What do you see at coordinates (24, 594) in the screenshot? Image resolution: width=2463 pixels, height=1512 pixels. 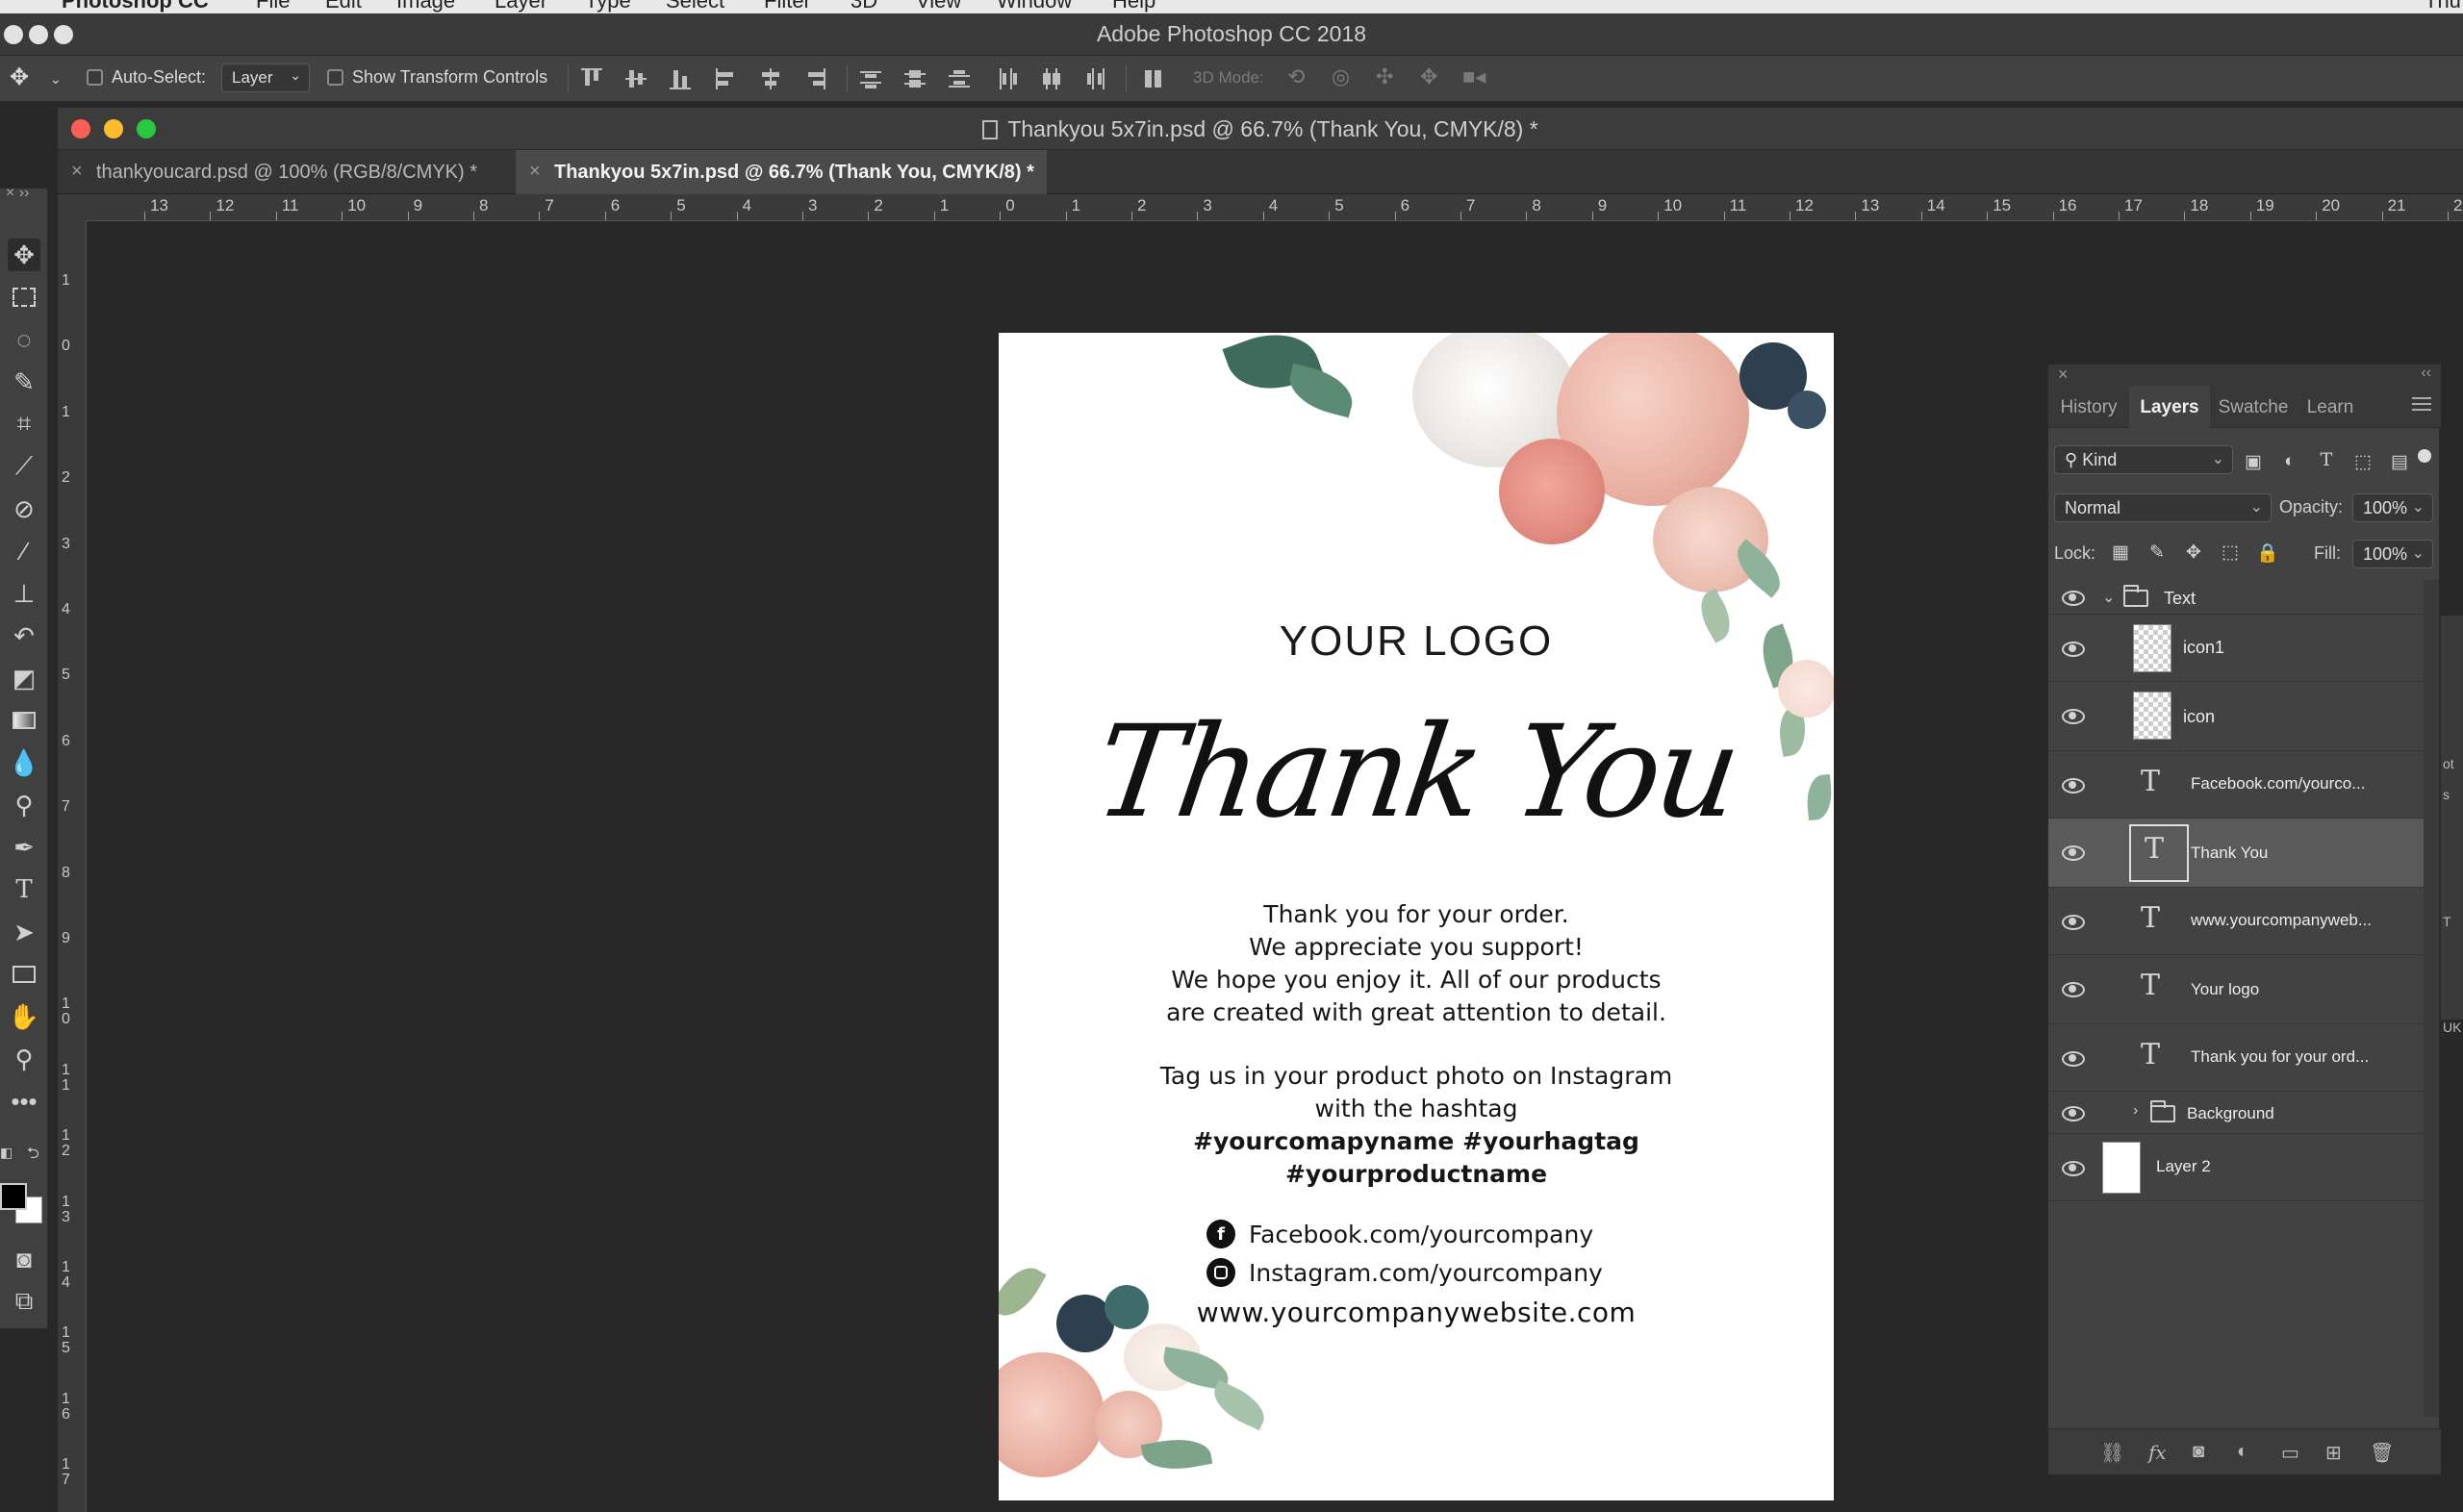 I see `clone-stamp-tool-icon: ⊥` at bounding box center [24, 594].